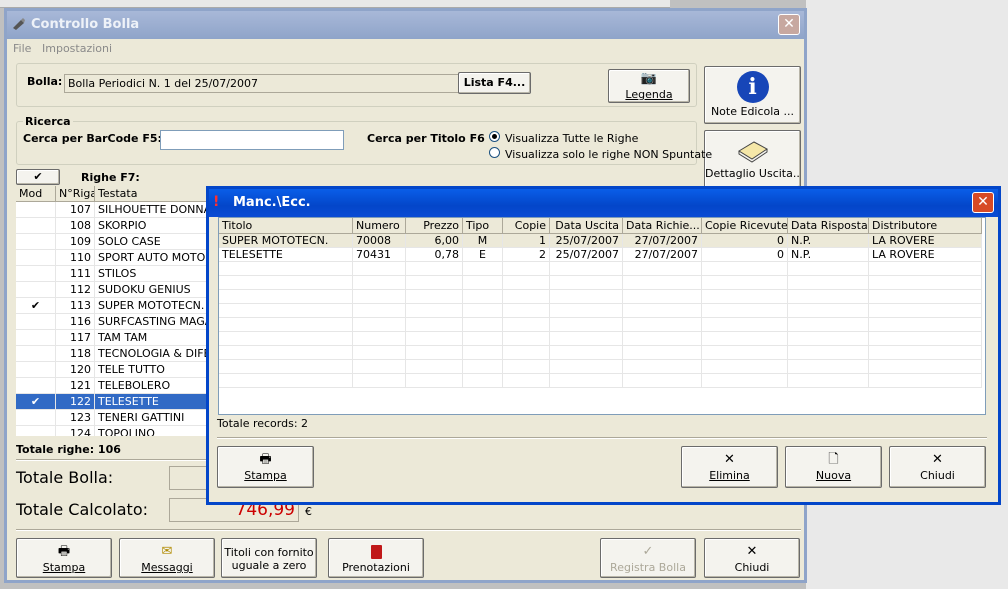 This screenshot has height=589, width=1008. What do you see at coordinates (113, 354) in the screenshot?
I see `table-row: 118 TECNOLOGIA & DIFES` at bounding box center [113, 354].